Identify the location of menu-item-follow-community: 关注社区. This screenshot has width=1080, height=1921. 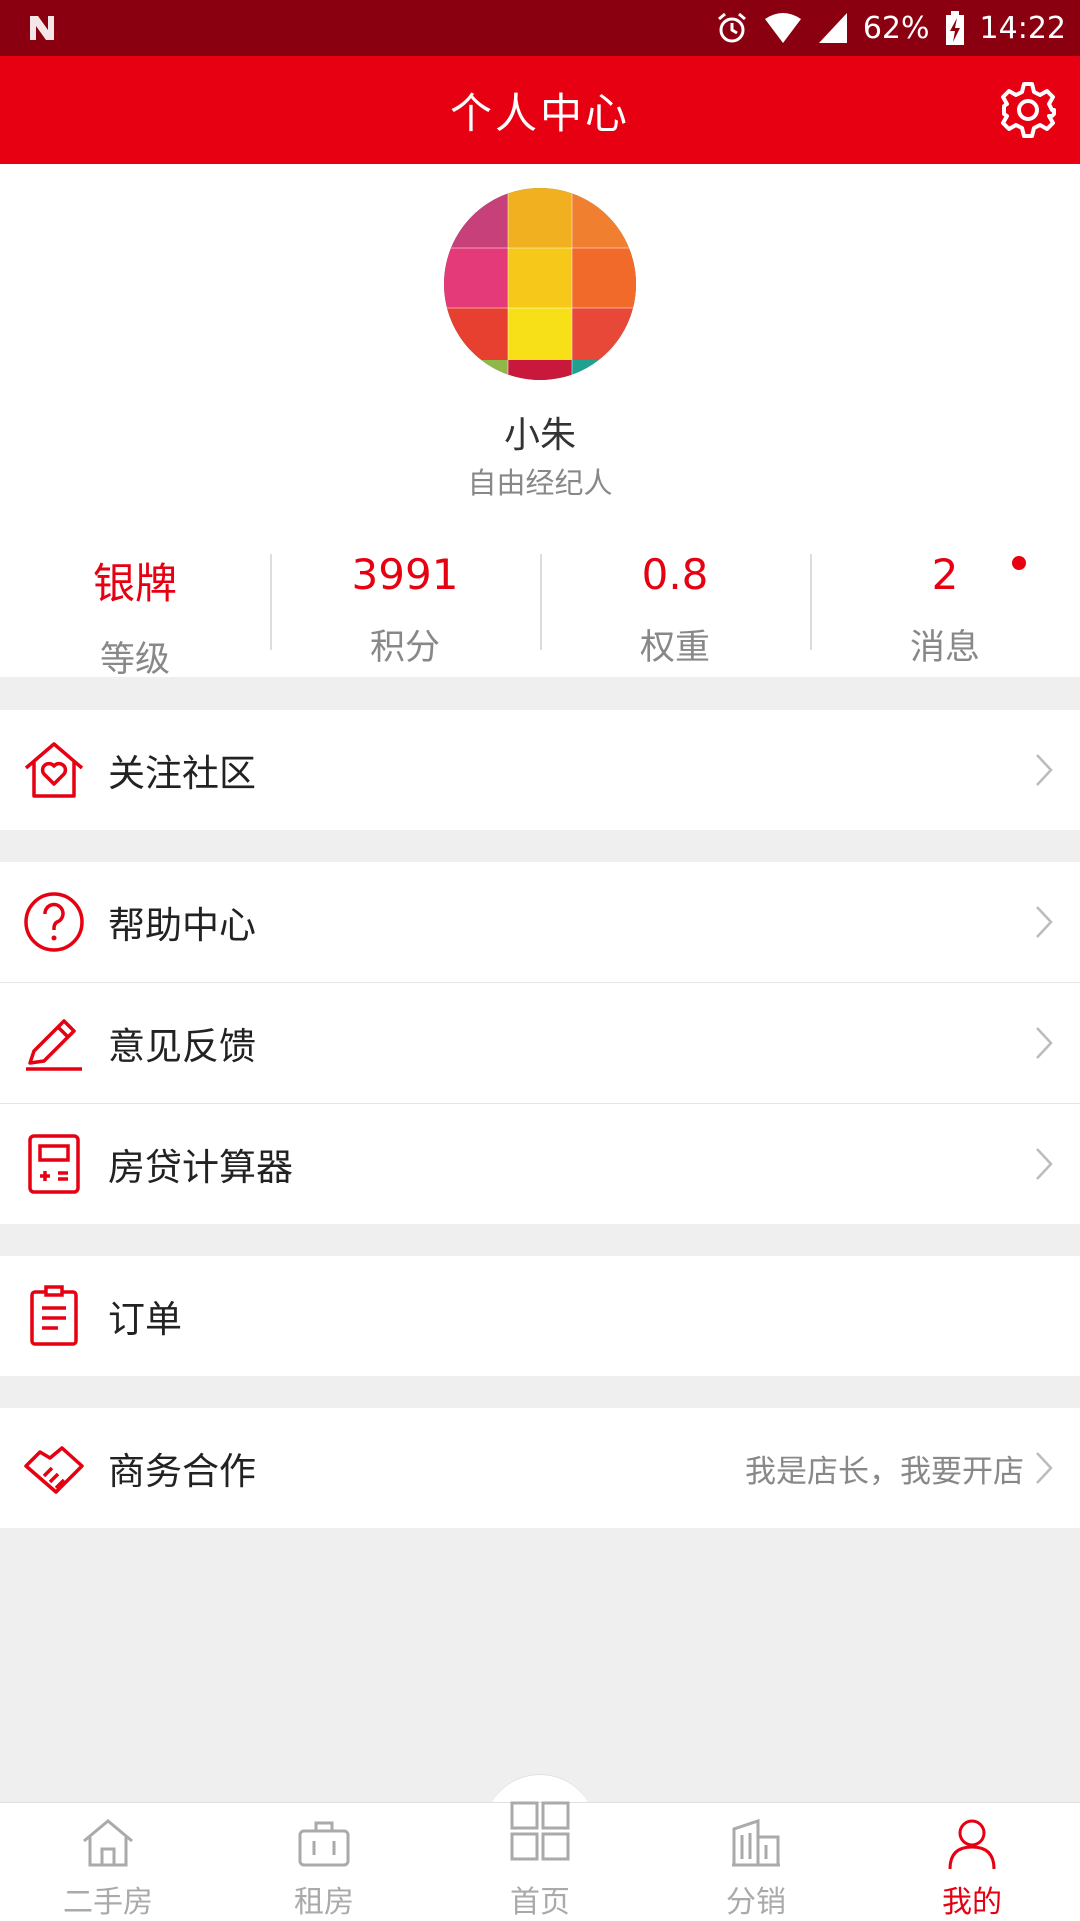
(540, 770).